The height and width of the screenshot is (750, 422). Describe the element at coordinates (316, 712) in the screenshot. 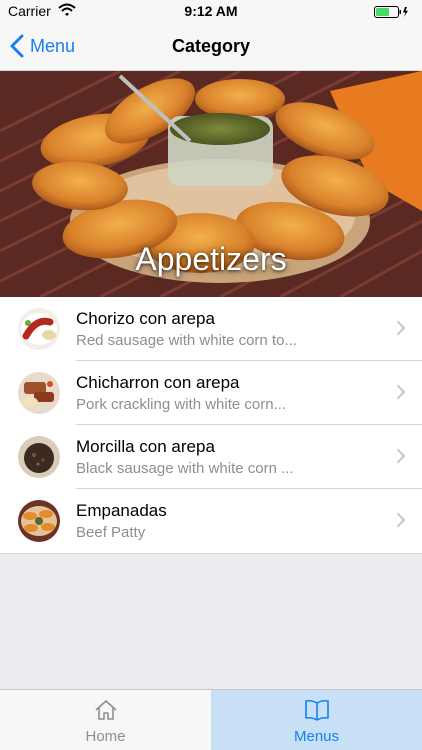

I see `book-icon` at that location.